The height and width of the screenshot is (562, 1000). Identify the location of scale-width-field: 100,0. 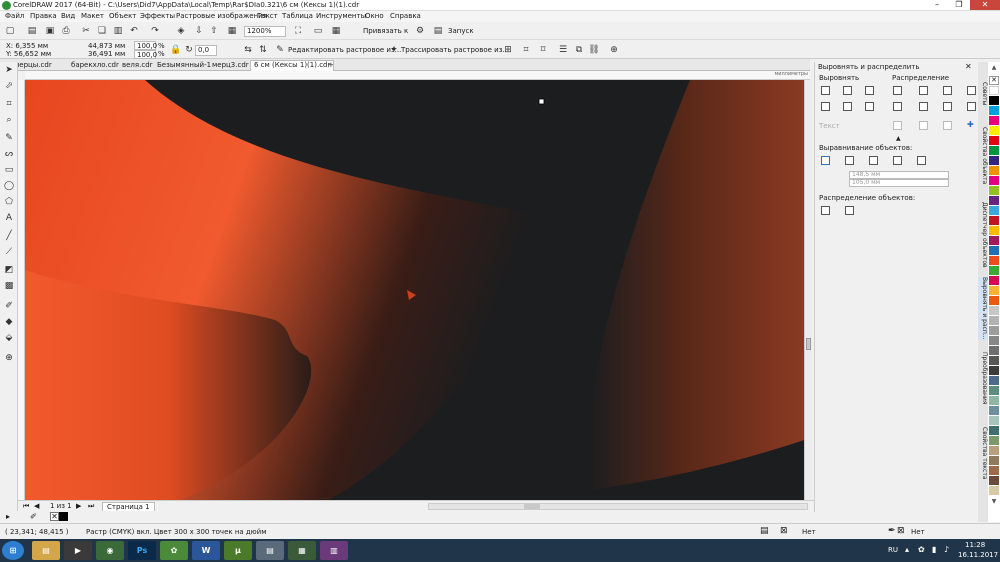
(145, 45).